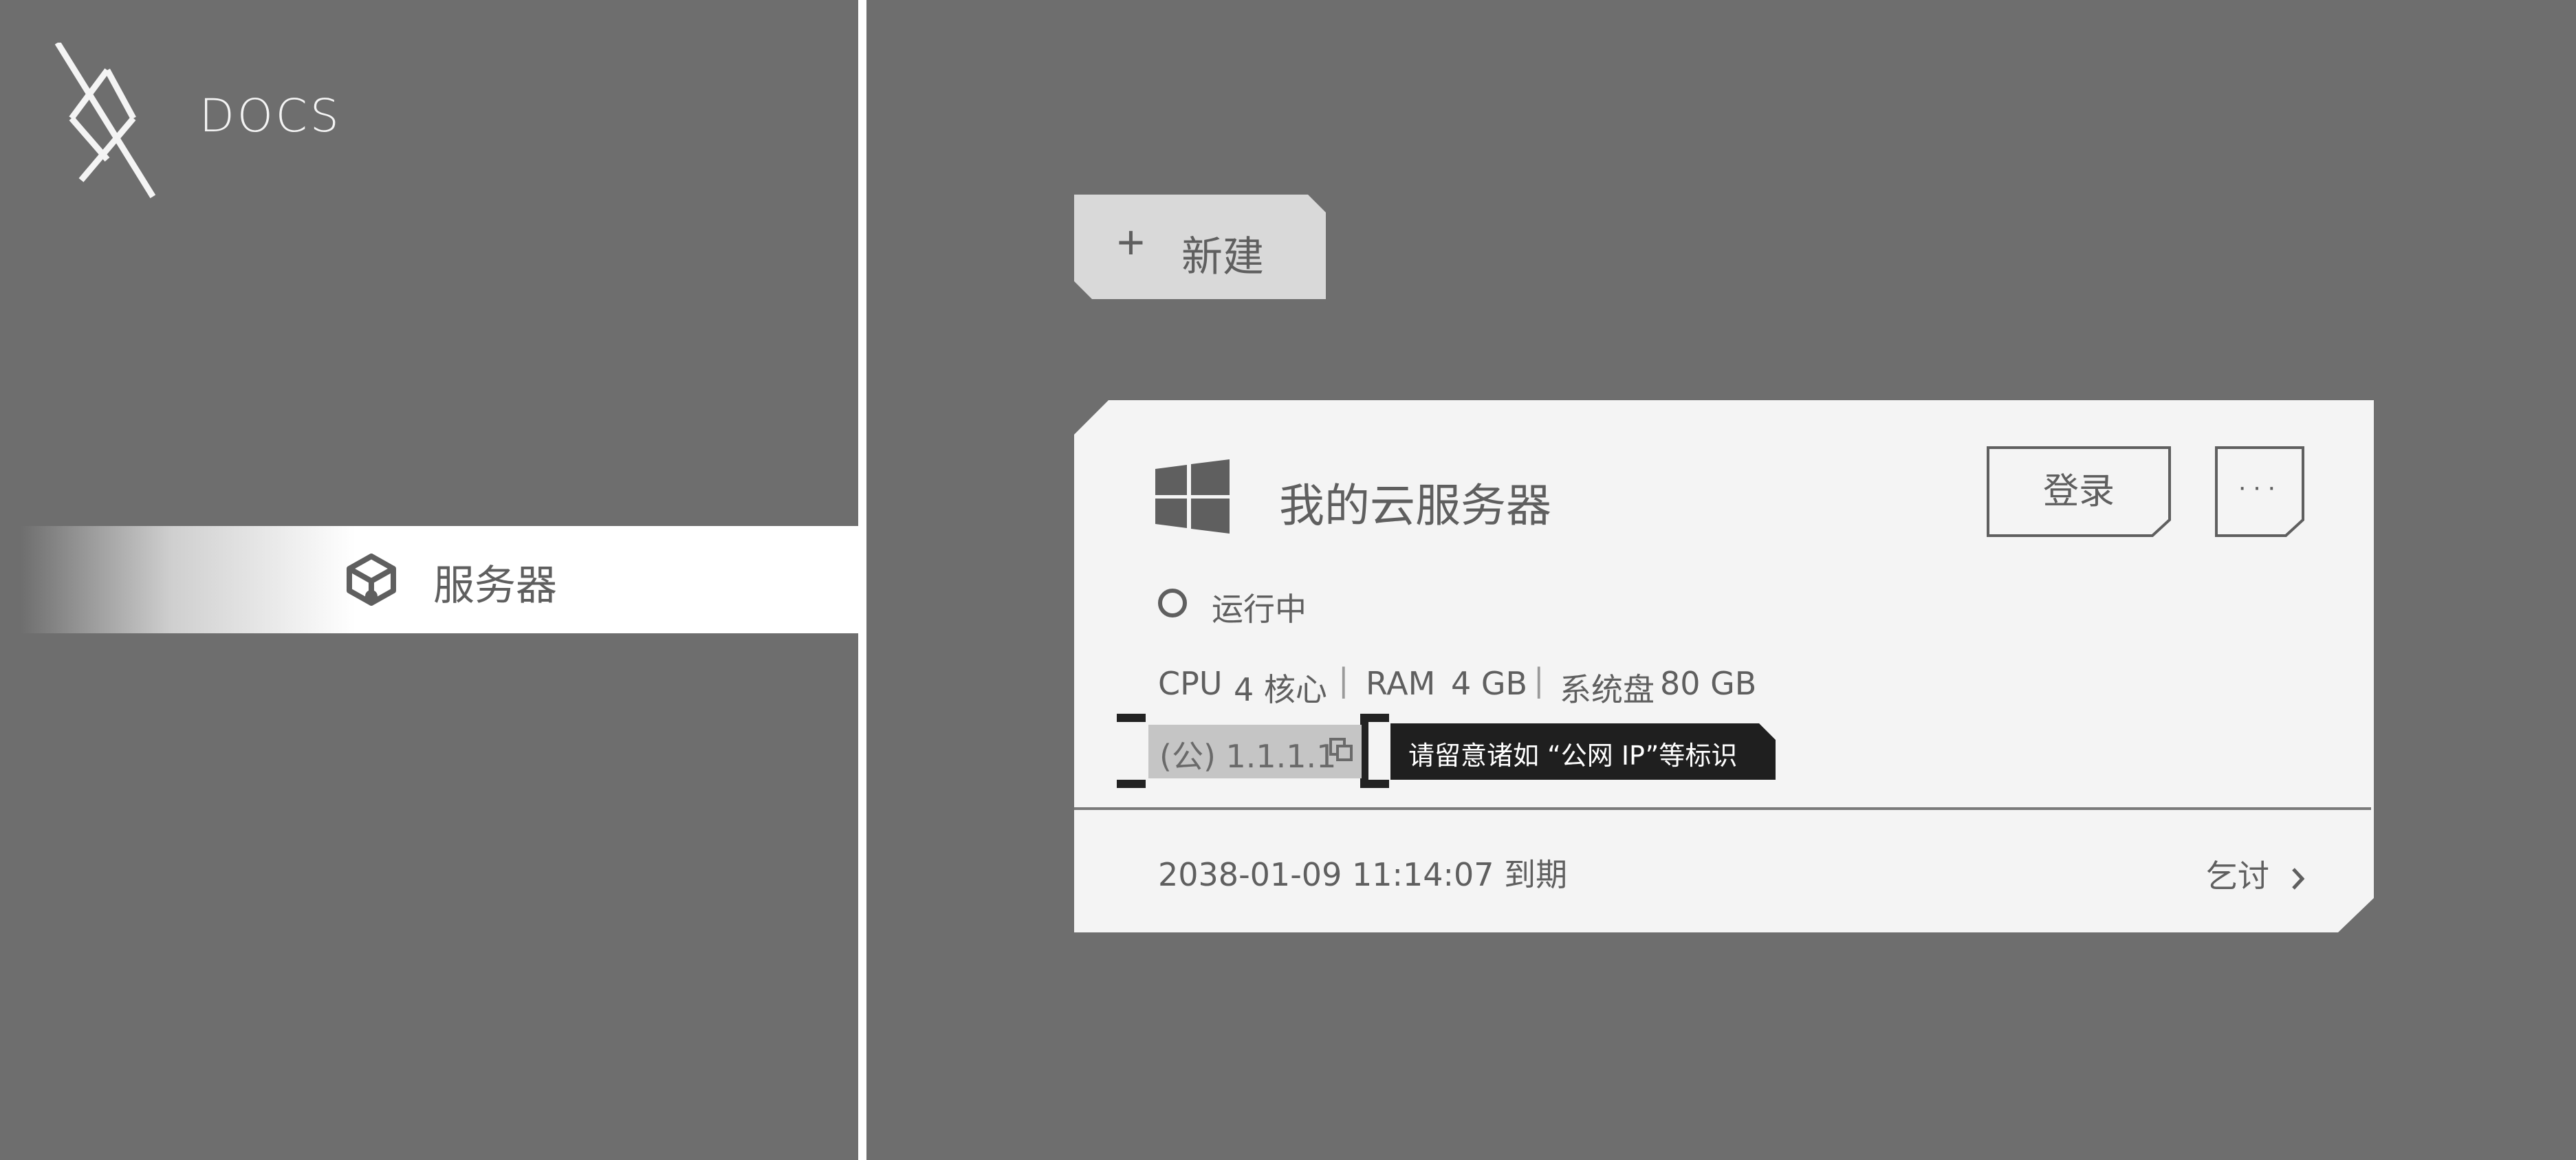  I want to click on more-options-label: ···, so click(2260, 487).